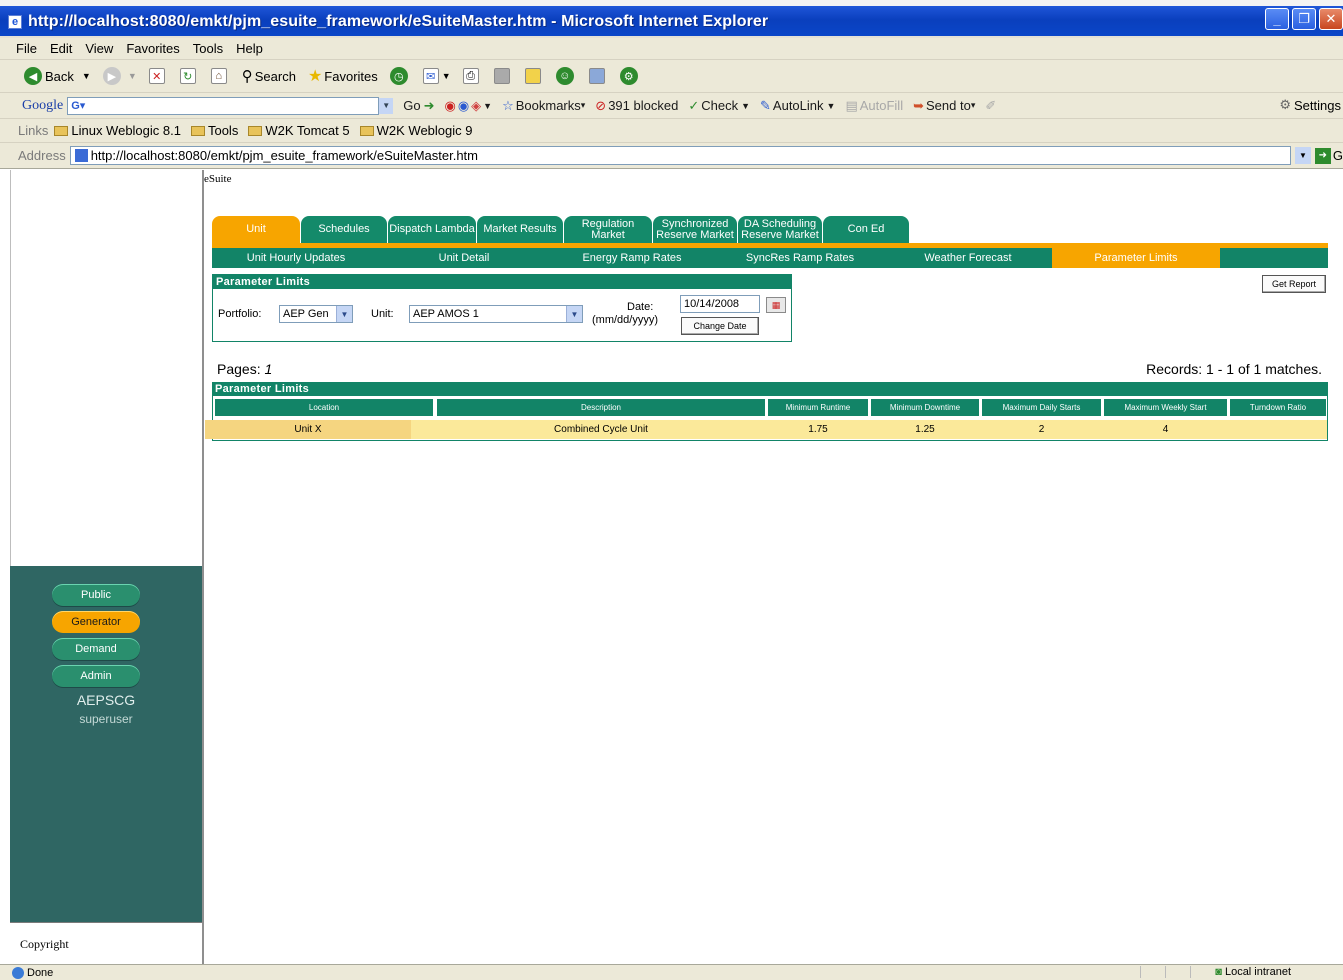 The width and height of the screenshot is (1343, 980). I want to click on column-header-description: Description, so click(601, 407).